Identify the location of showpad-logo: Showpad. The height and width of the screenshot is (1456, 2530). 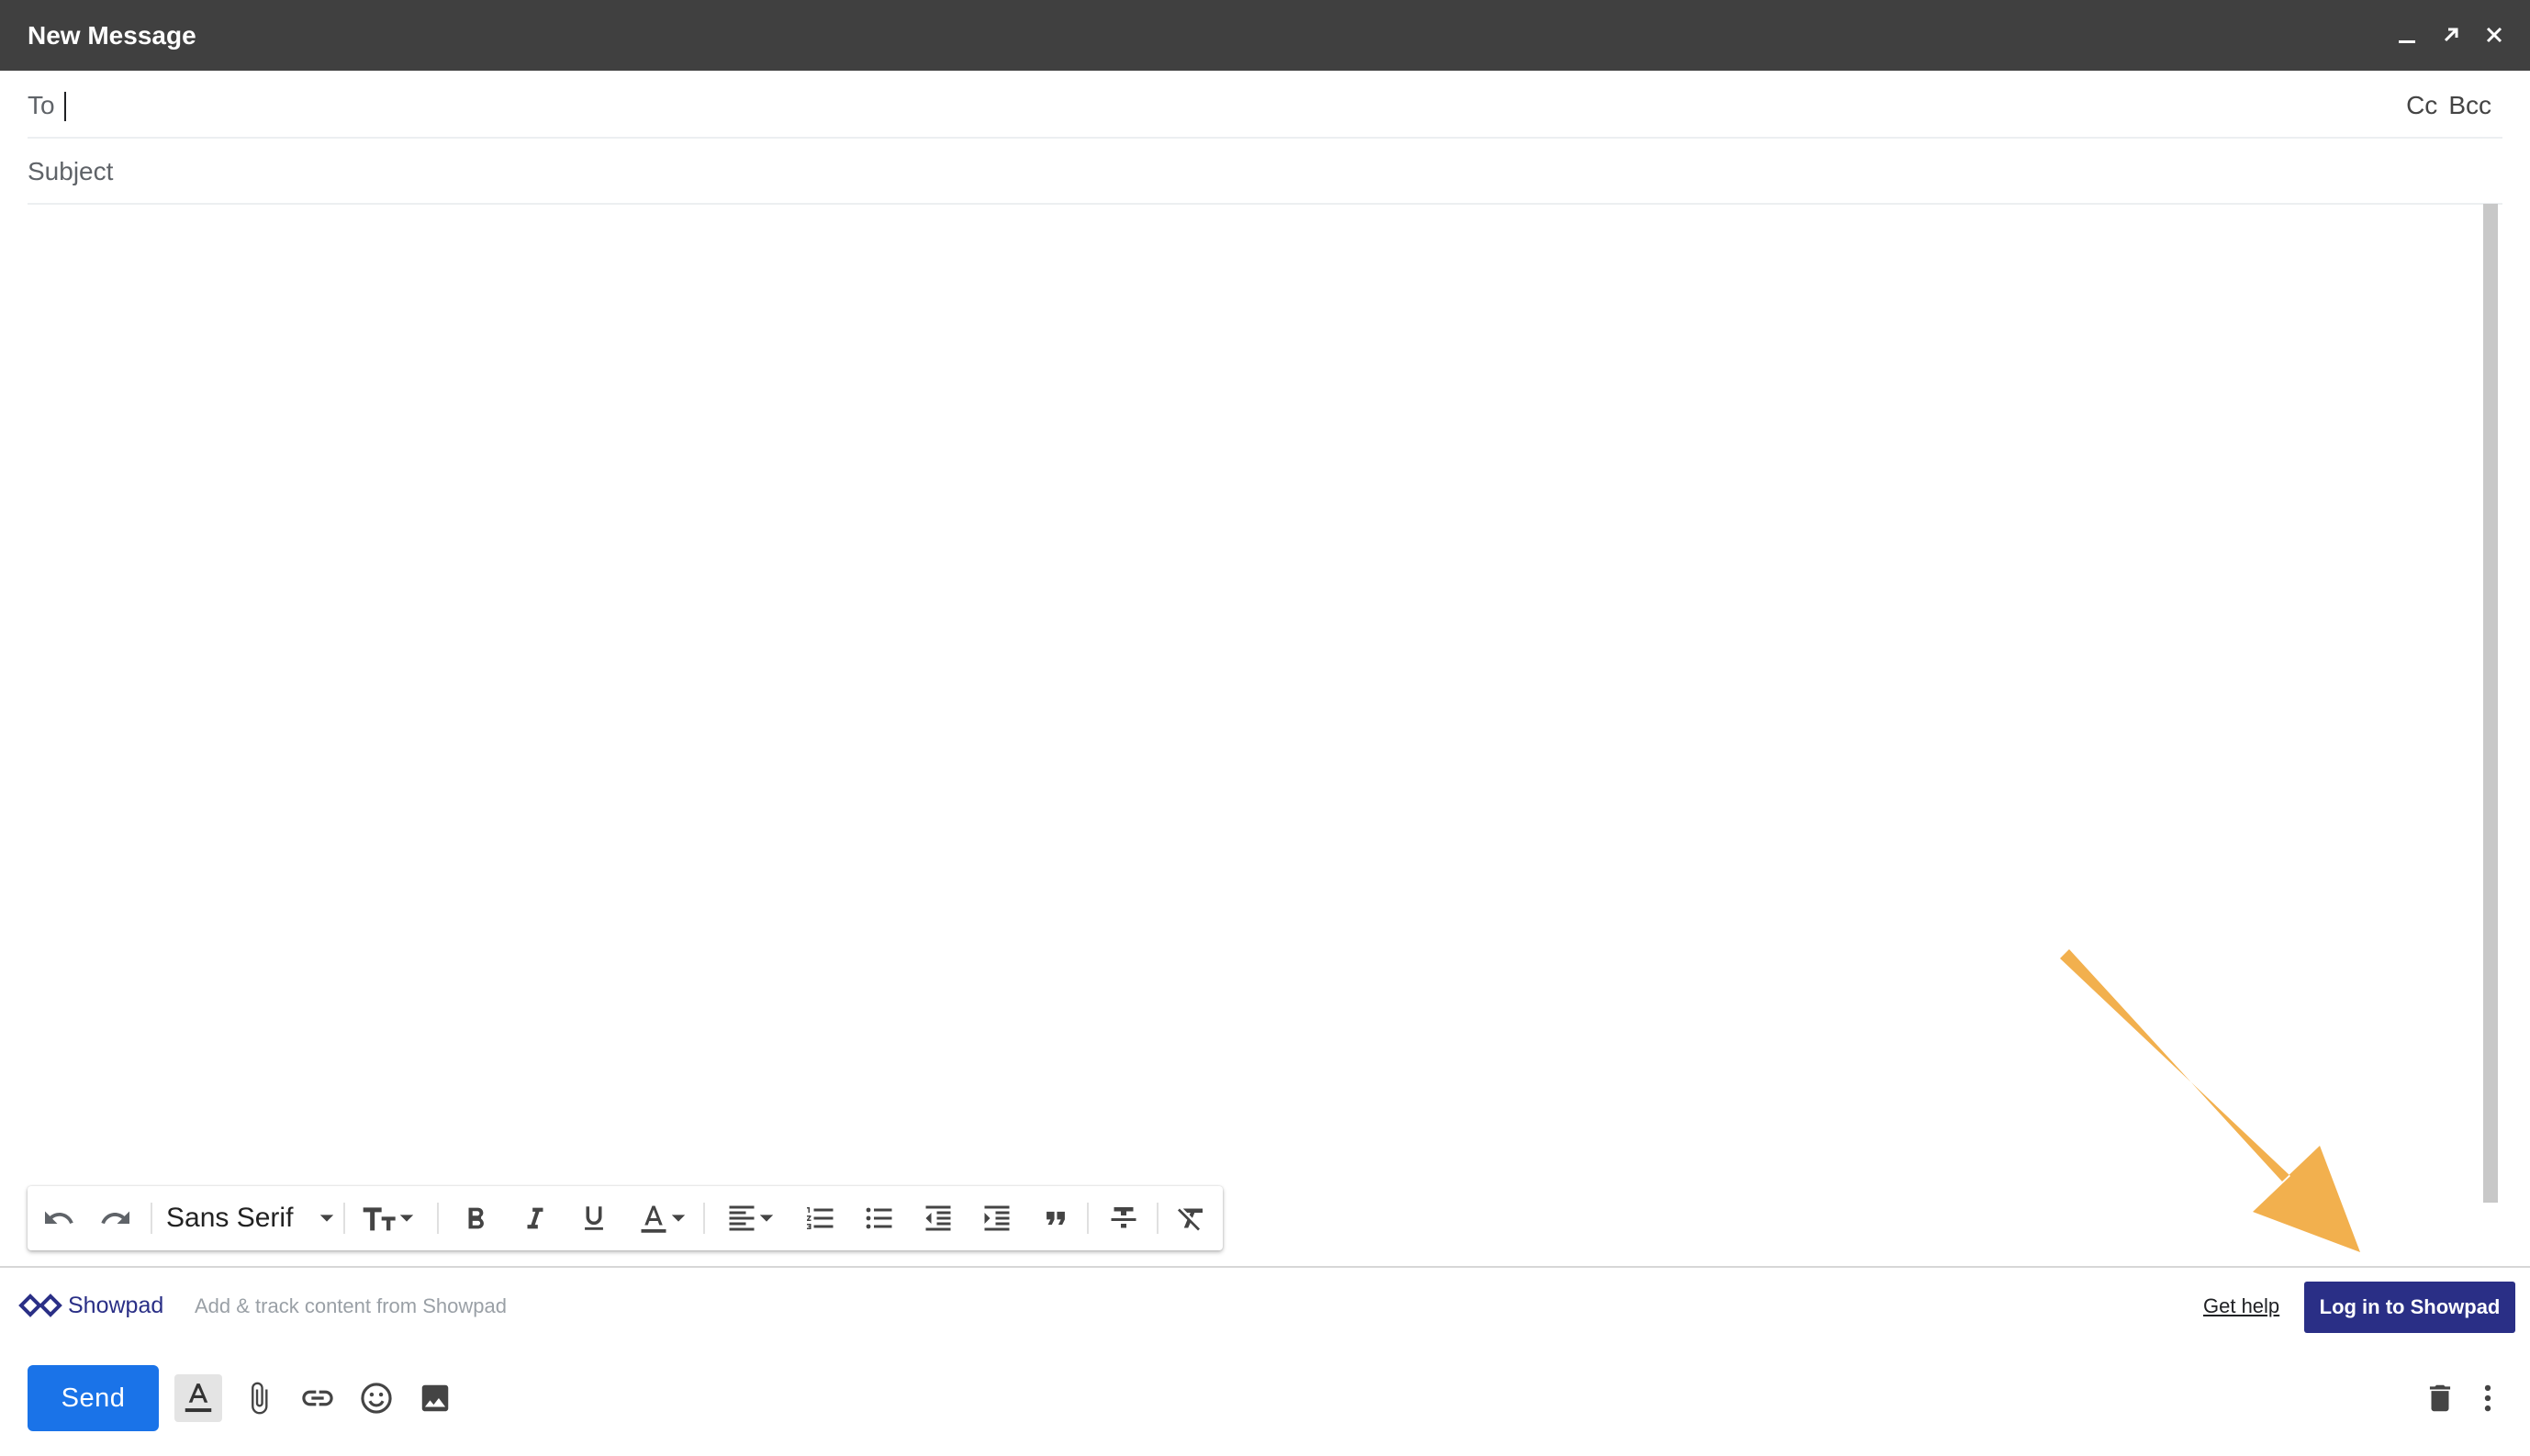
(90, 1305).